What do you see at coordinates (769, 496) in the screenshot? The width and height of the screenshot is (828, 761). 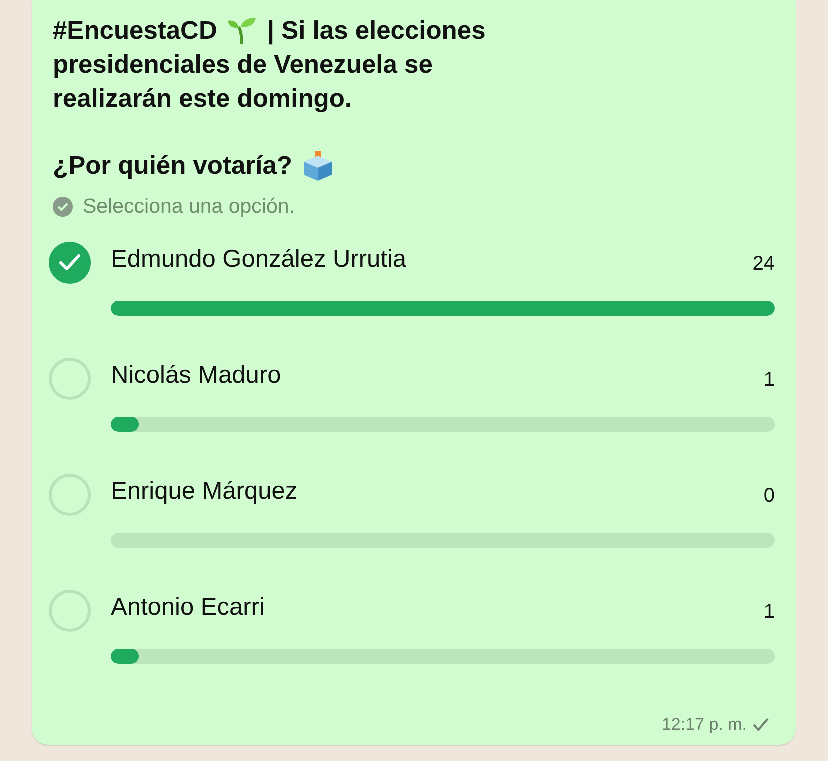 I see `vote-count: 0` at bounding box center [769, 496].